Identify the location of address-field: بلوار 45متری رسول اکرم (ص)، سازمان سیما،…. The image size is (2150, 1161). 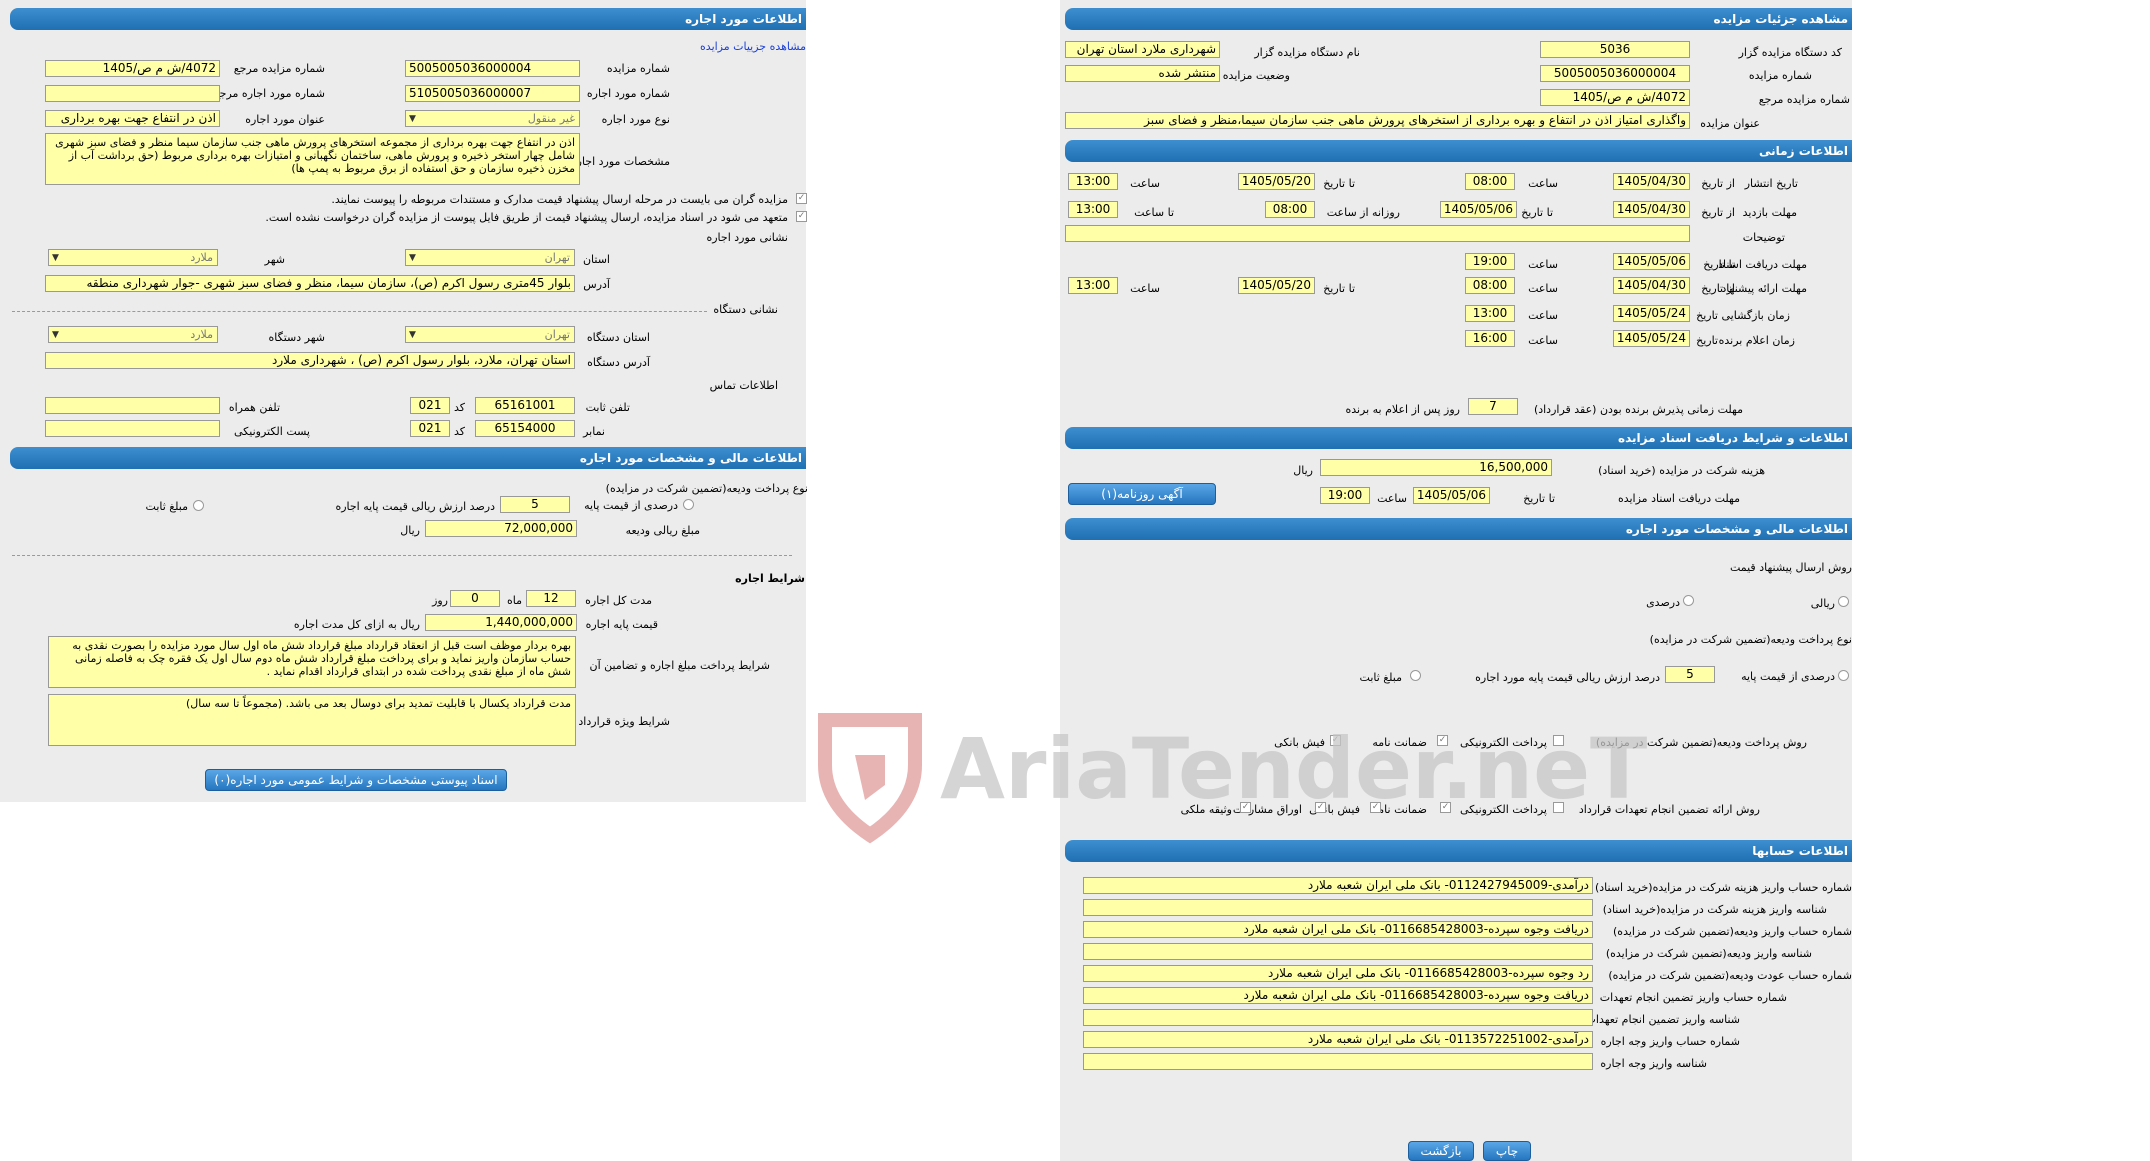
(310, 283).